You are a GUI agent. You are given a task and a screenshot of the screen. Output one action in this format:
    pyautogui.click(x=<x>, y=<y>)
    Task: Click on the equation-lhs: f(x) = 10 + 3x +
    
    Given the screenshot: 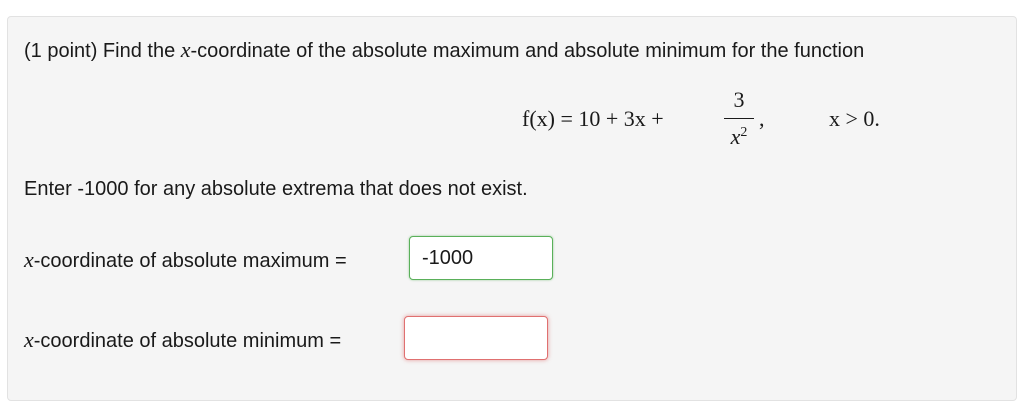 What is the action you would take?
    pyautogui.click(x=593, y=118)
    